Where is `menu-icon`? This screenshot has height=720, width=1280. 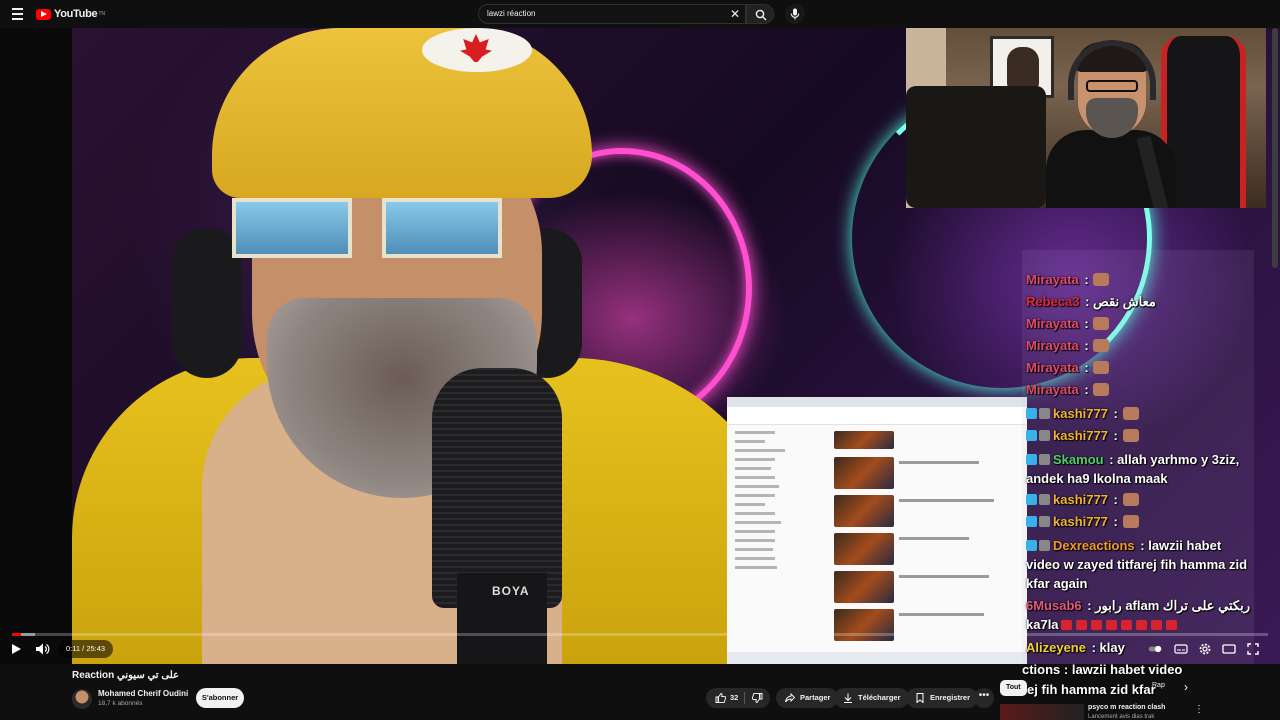
menu-icon is located at coordinates (17, 14).